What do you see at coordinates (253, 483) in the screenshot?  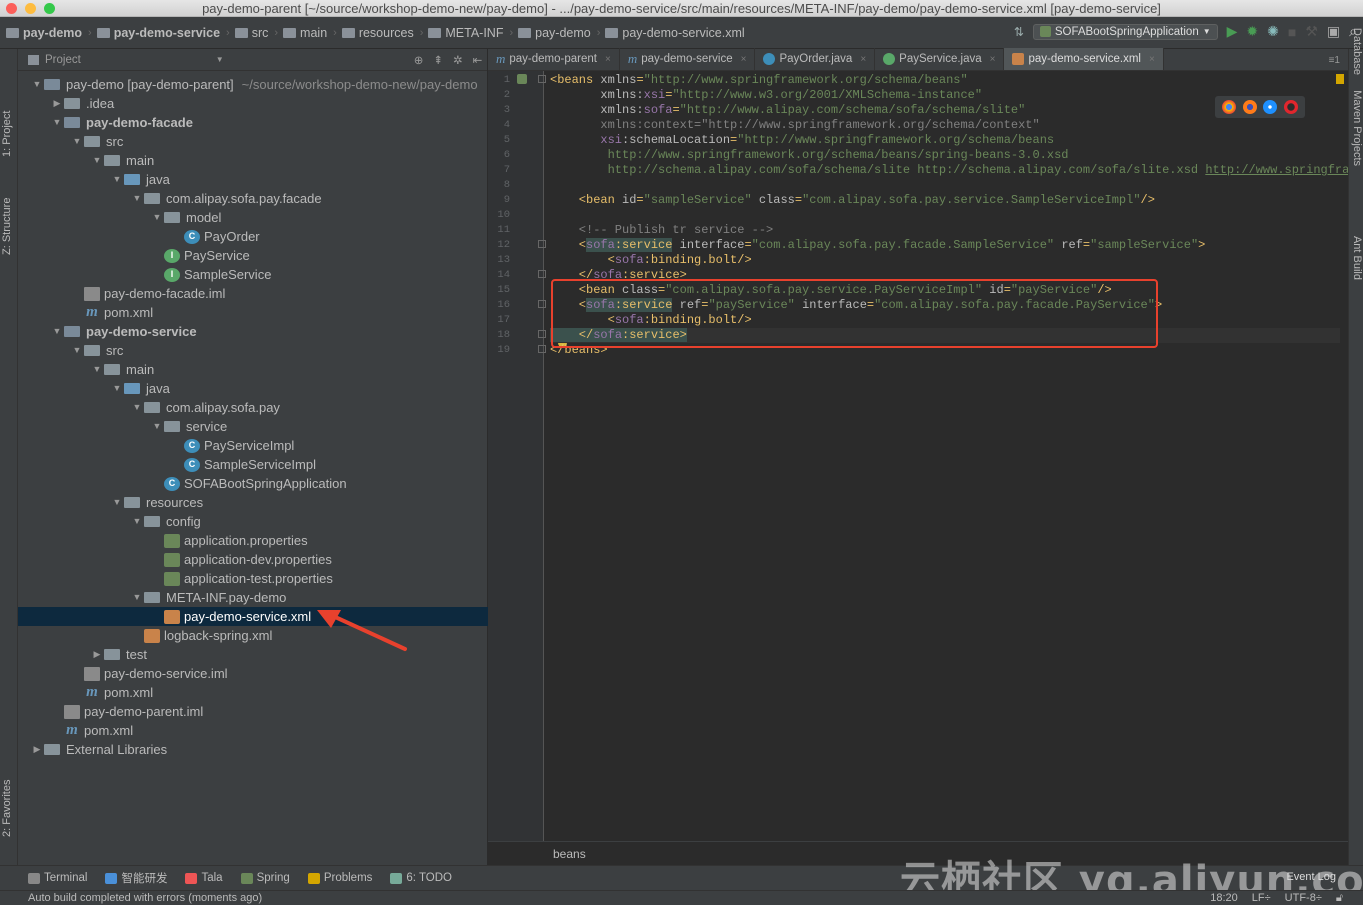 I see `tree-node: C SOFABootSpringApplication` at bounding box center [253, 483].